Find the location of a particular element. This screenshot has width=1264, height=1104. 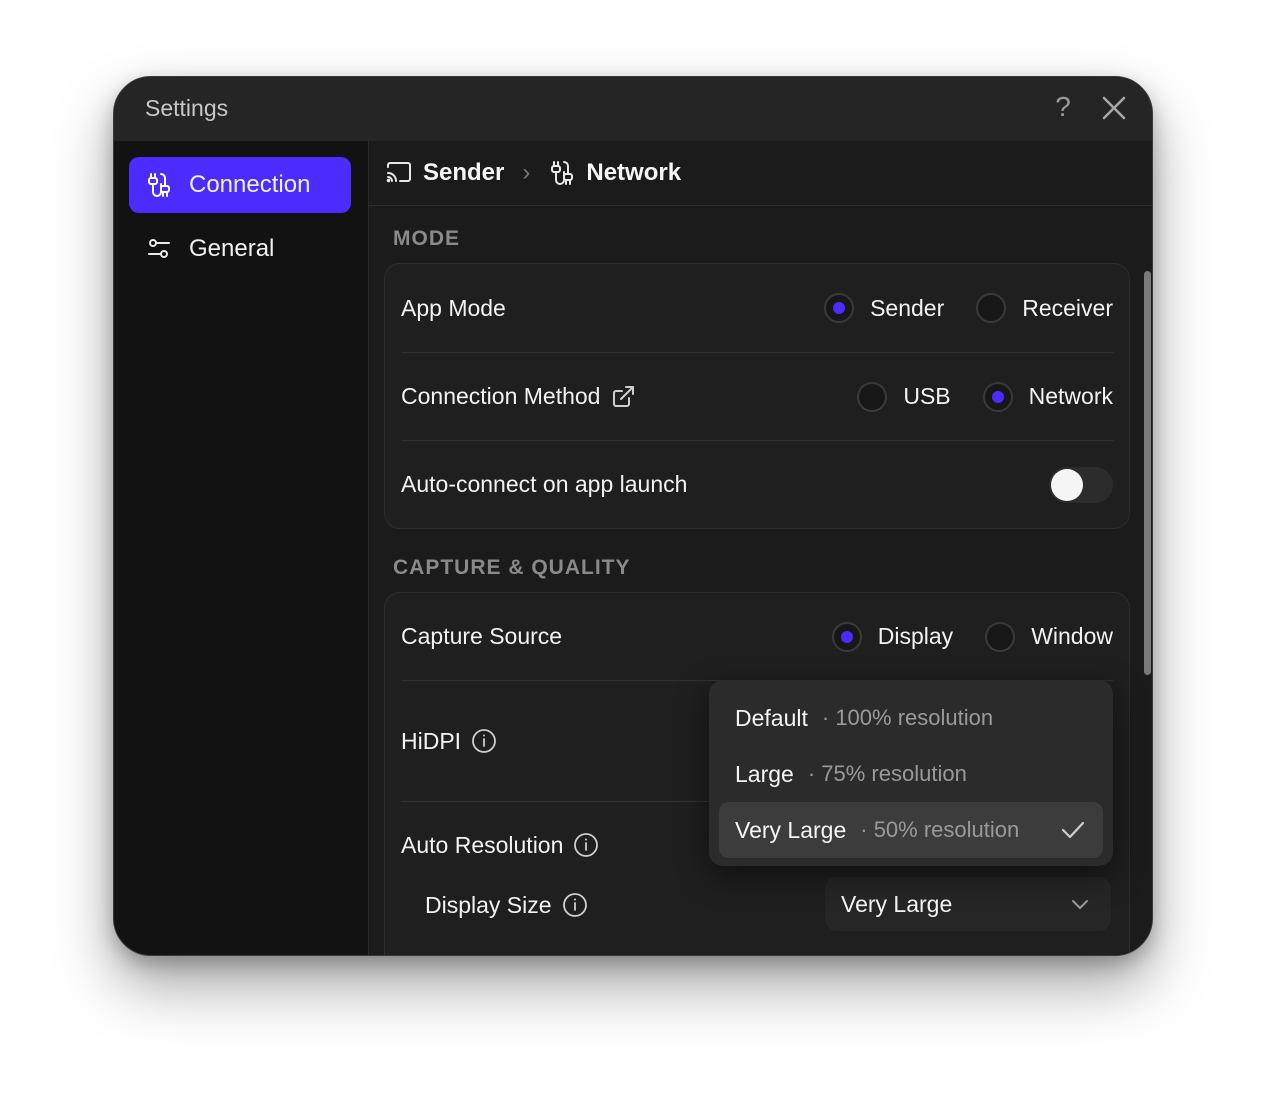

app-mode-row: App Mode Sender Receiver is located at coordinates (757, 308).